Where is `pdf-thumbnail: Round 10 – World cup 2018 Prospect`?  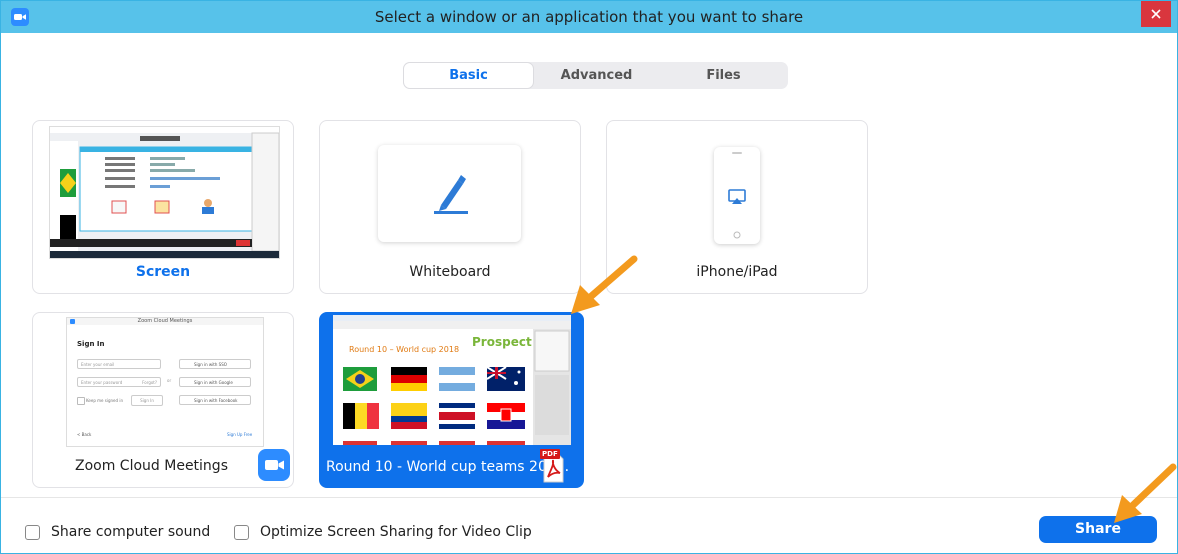 pdf-thumbnail: Round 10 – World cup 2018 Prospect is located at coordinates (452, 380).